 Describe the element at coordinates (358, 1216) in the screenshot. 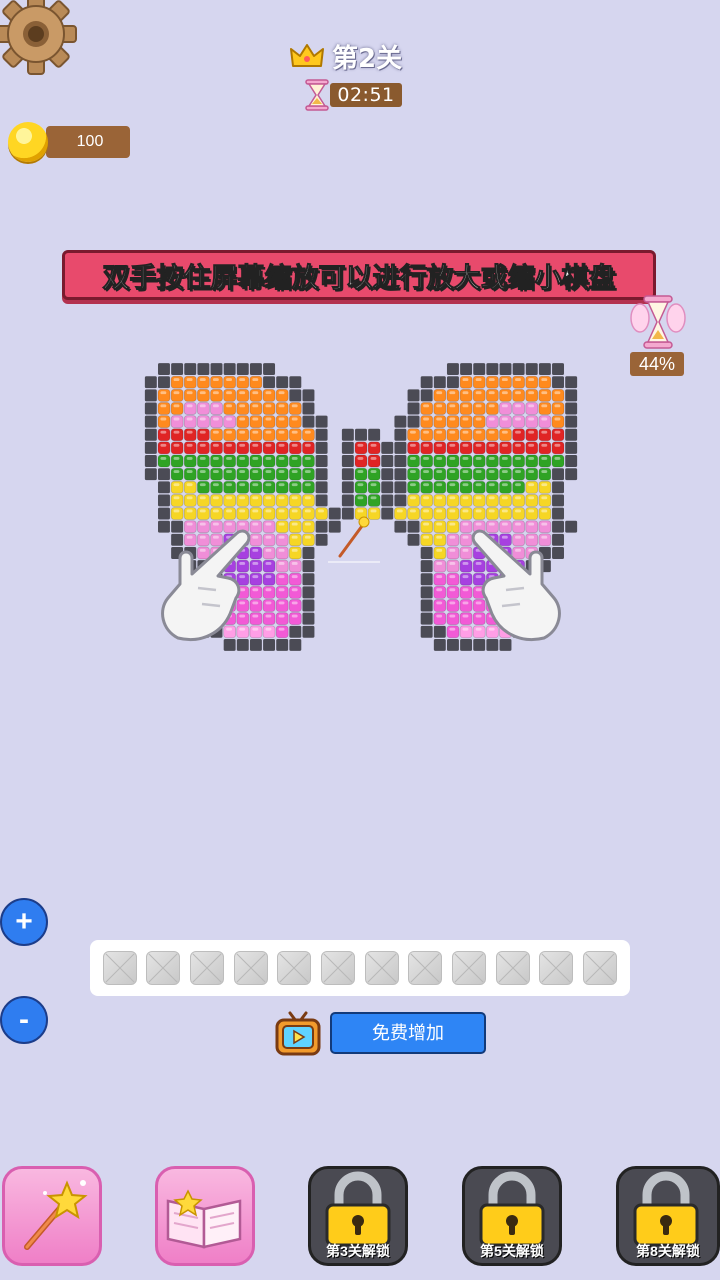

I see `tool-locked-level-3: 第3关解锁` at that location.